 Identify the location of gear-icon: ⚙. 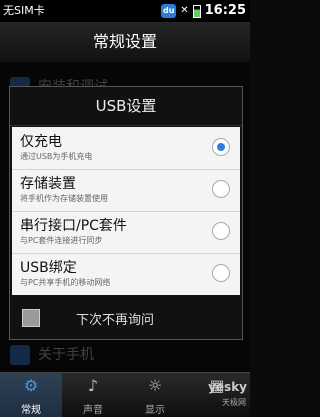
(31, 385).